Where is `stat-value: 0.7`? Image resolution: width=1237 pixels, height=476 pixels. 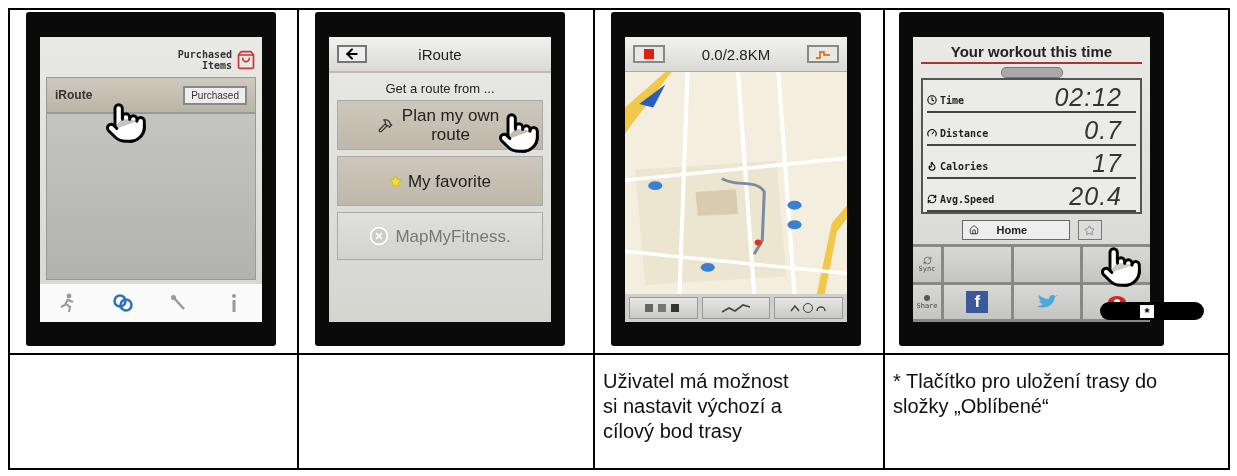 stat-value: 0.7 is located at coordinates (1103, 130).